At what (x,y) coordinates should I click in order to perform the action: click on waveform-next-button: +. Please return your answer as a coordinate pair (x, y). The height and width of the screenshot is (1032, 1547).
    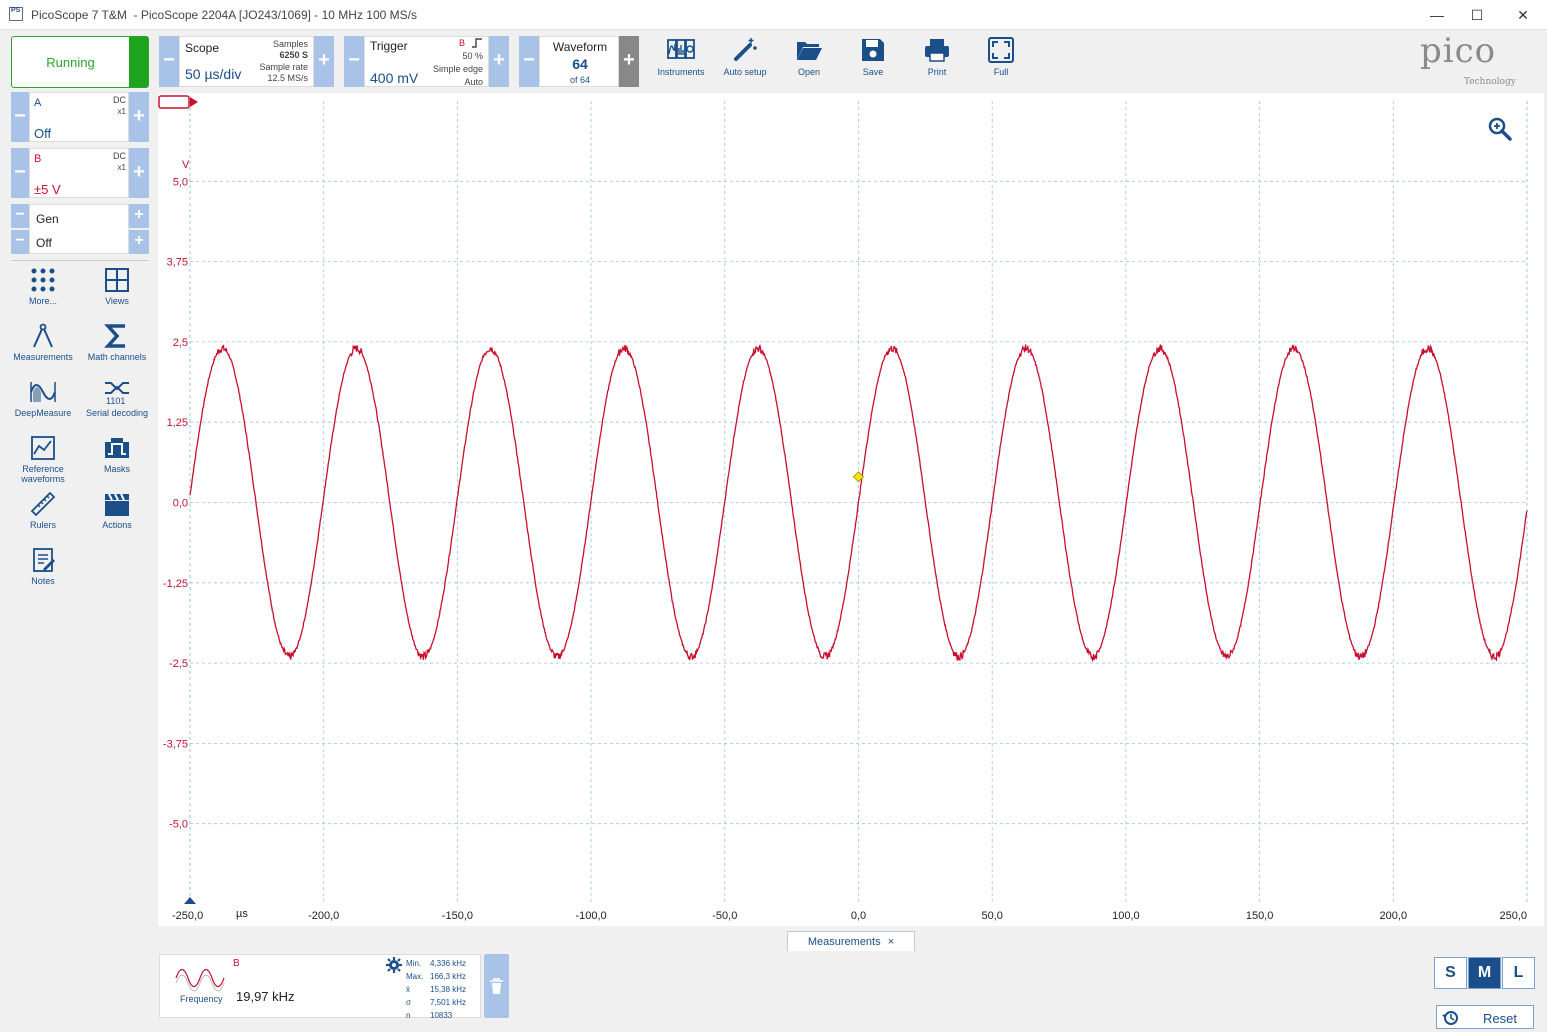
    Looking at the image, I should click on (629, 61).